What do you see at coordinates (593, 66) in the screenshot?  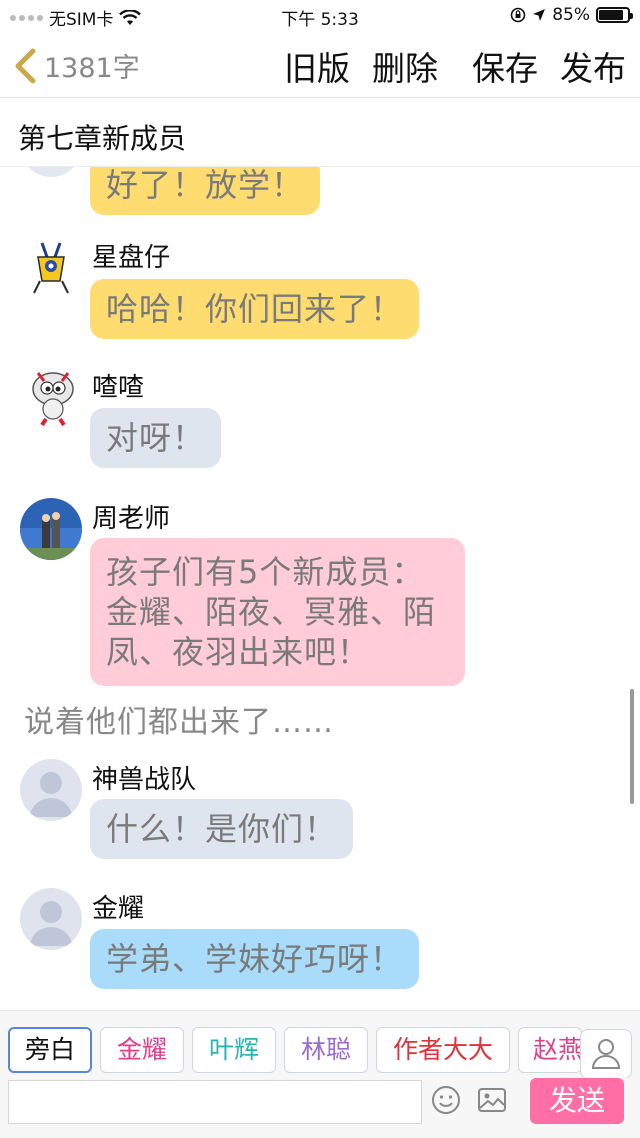 I see `publish-button: 发布` at bounding box center [593, 66].